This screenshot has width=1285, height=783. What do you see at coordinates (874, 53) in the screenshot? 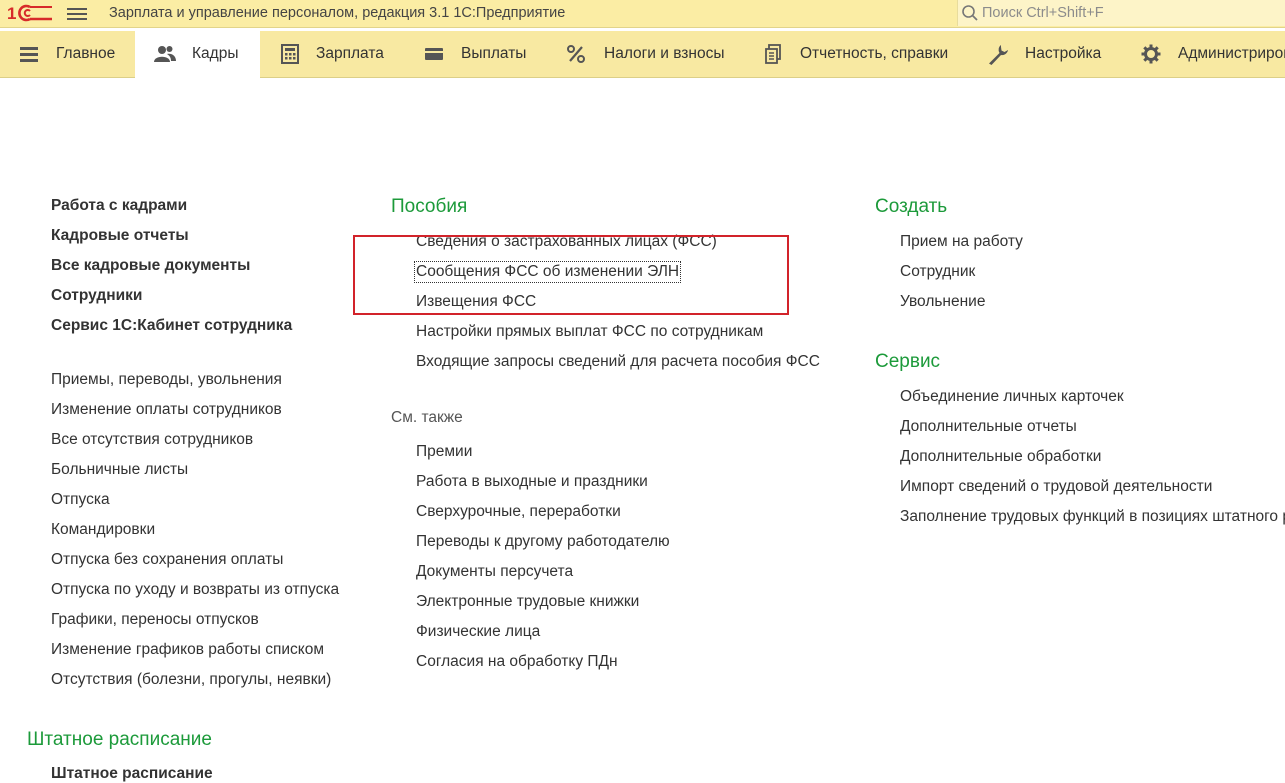
I see `tab-reports-label: Отчетность, справки` at bounding box center [874, 53].